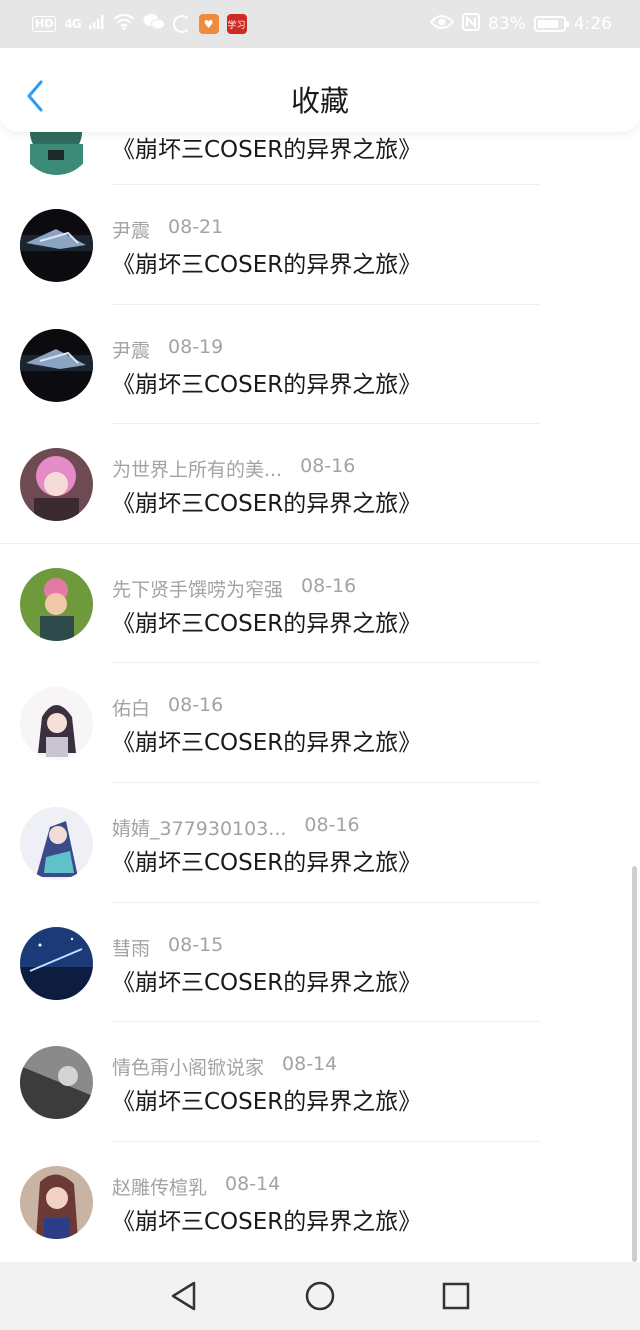 The image size is (640, 1330). I want to click on list-item: 婧婧_377930103... 08-16 《崩坏三COSER的异界之旅》, so click(320, 843).